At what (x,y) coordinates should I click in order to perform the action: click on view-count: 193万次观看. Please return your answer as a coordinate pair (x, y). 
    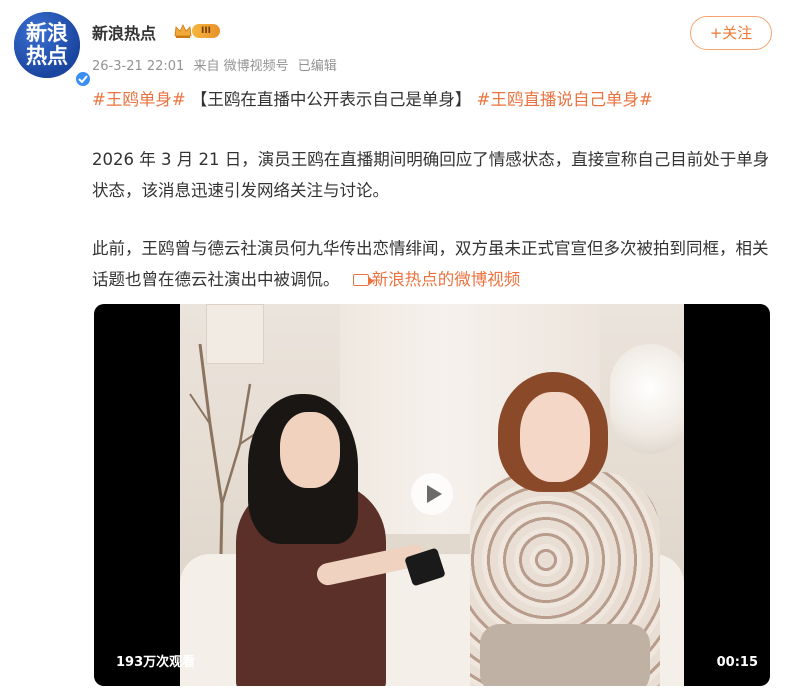
    Looking at the image, I should click on (156, 662).